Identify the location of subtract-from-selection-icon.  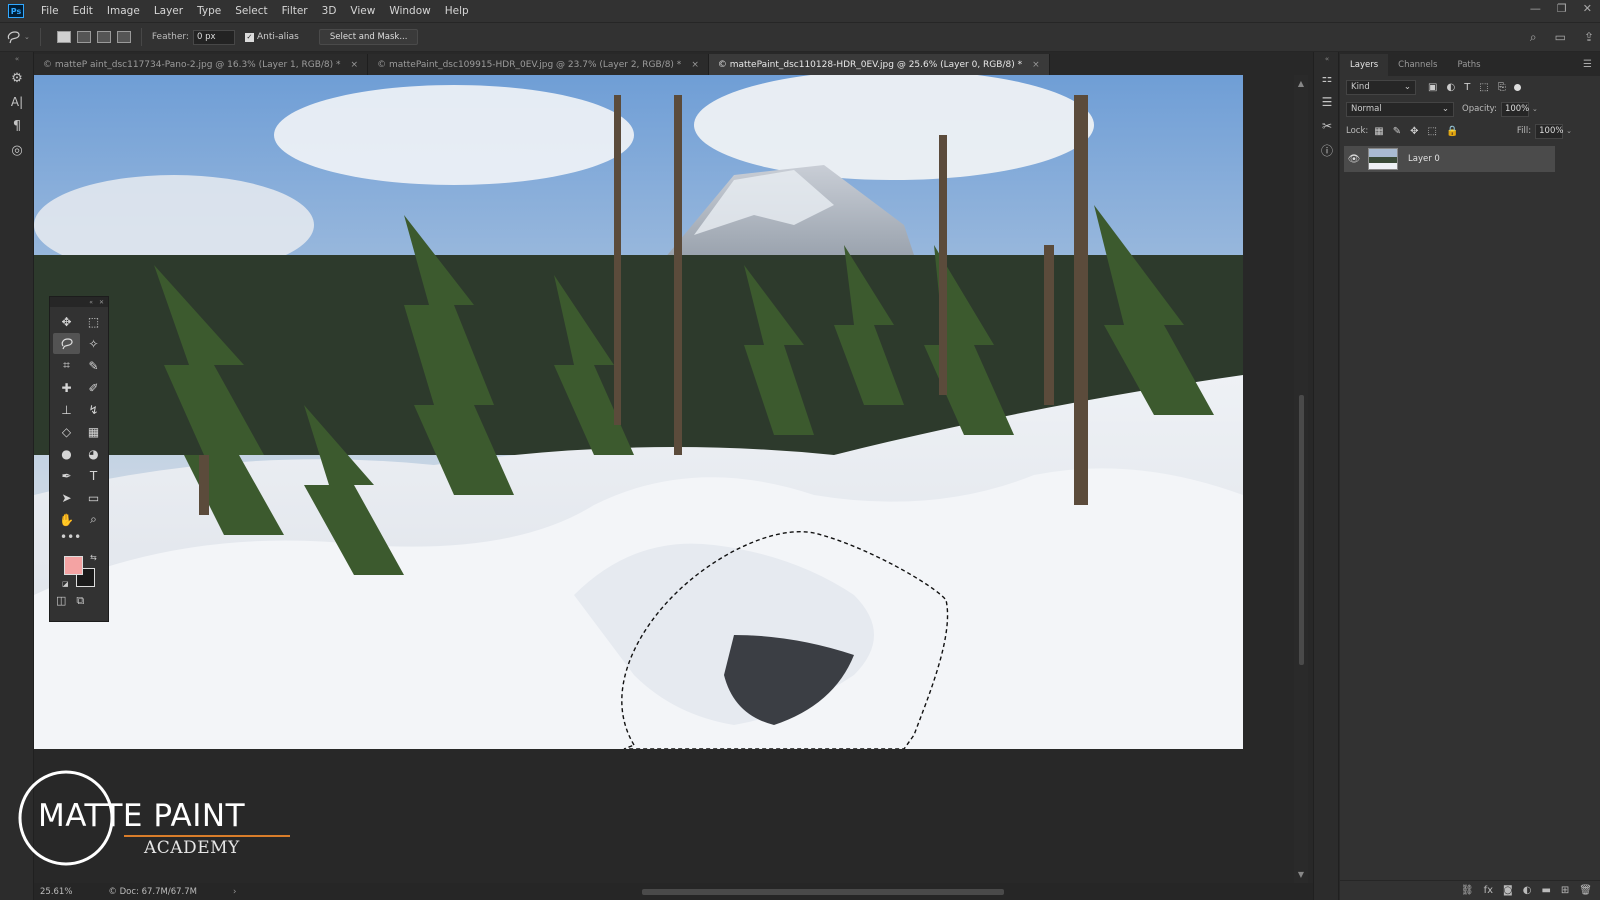
(103, 37).